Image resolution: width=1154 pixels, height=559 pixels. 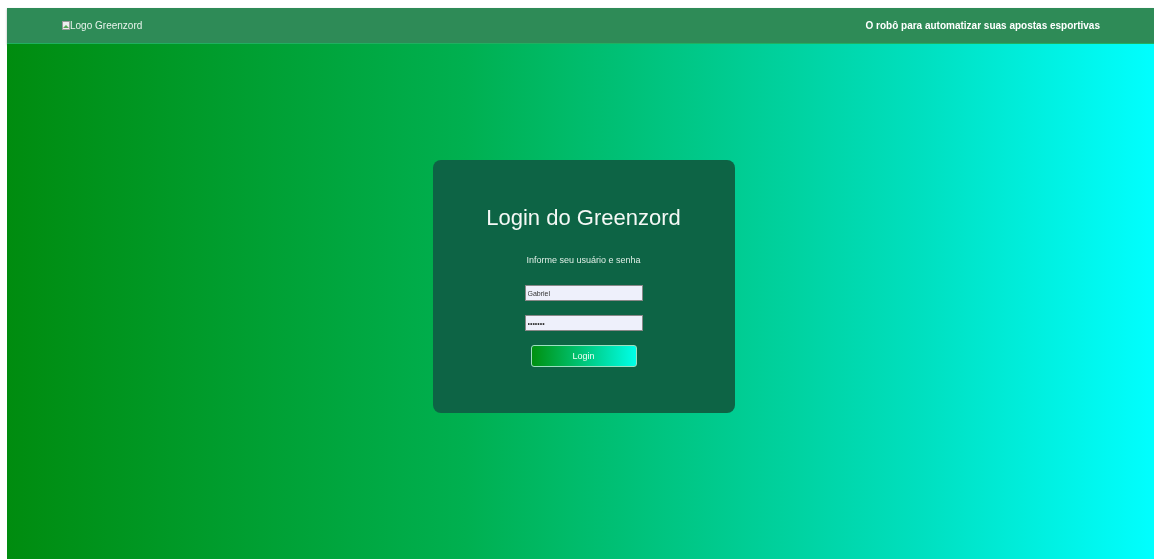 I want to click on broken-image-icon, so click(x=66, y=25).